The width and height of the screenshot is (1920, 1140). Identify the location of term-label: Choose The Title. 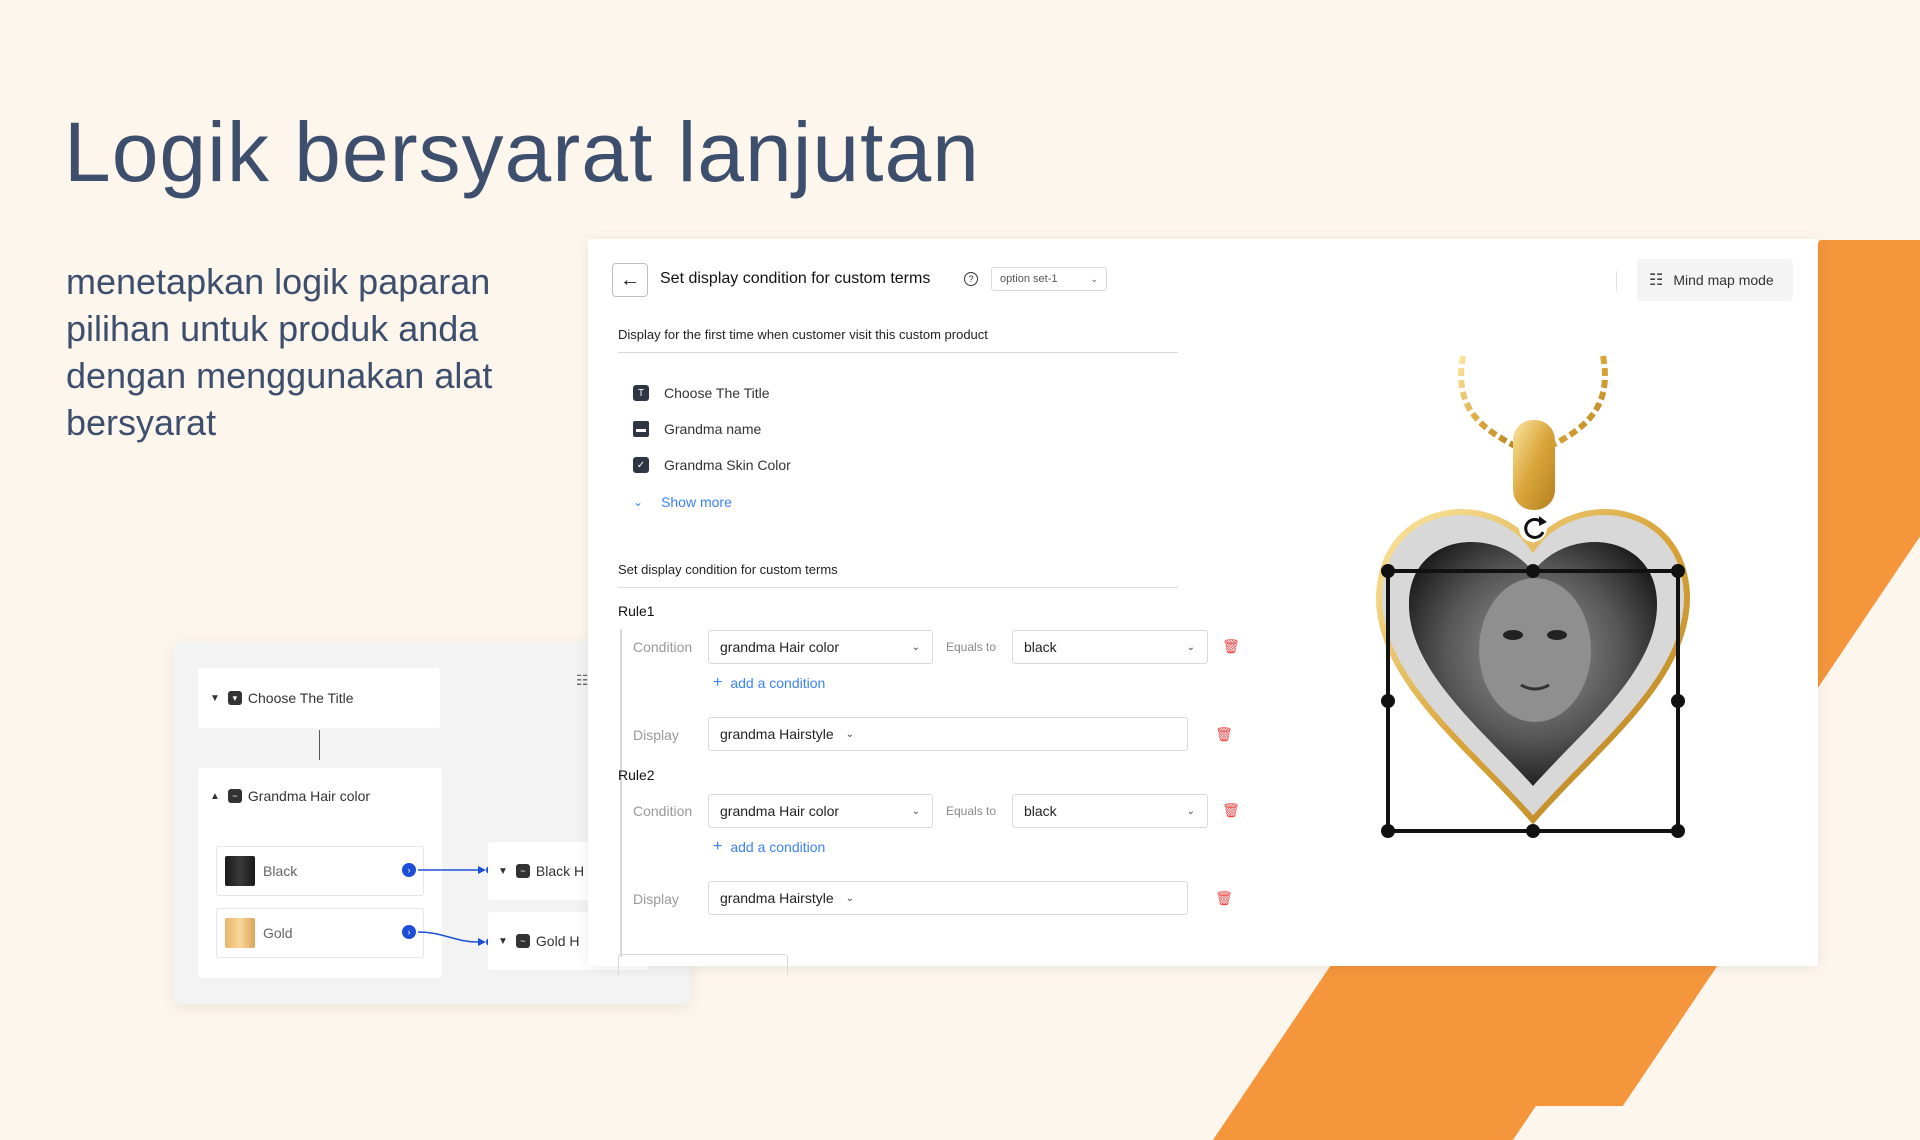
(717, 393).